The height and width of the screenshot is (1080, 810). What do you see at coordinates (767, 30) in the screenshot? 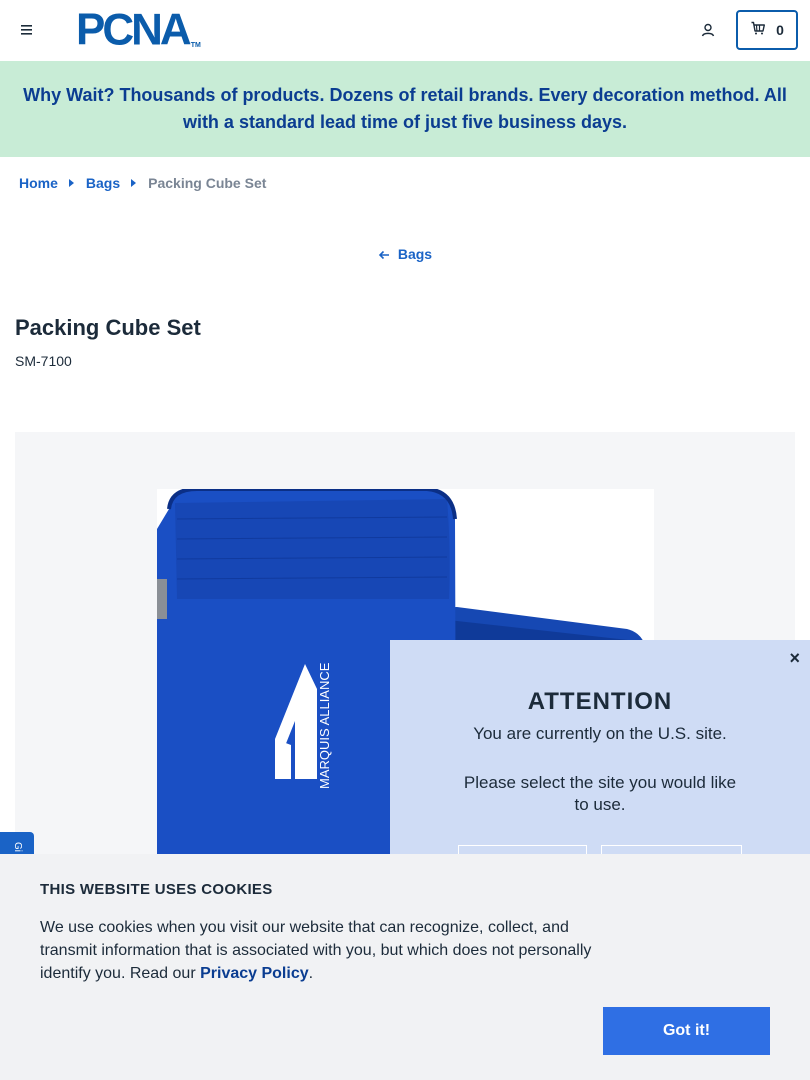
I see `cart-button: 0` at bounding box center [767, 30].